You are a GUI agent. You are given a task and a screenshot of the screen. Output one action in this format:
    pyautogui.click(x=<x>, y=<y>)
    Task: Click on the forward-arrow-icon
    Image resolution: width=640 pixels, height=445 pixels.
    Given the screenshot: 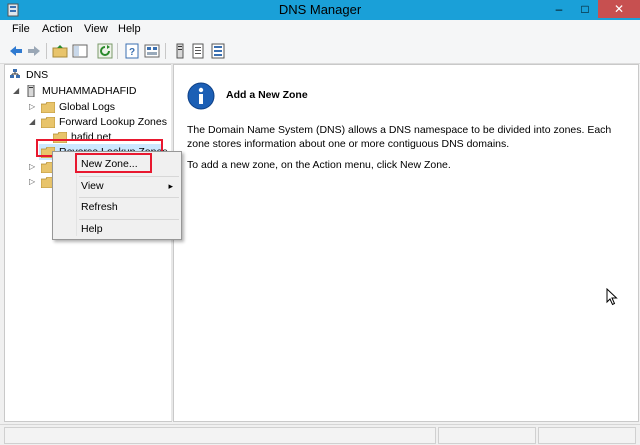 What is the action you would take?
    pyautogui.click(x=34, y=51)
    